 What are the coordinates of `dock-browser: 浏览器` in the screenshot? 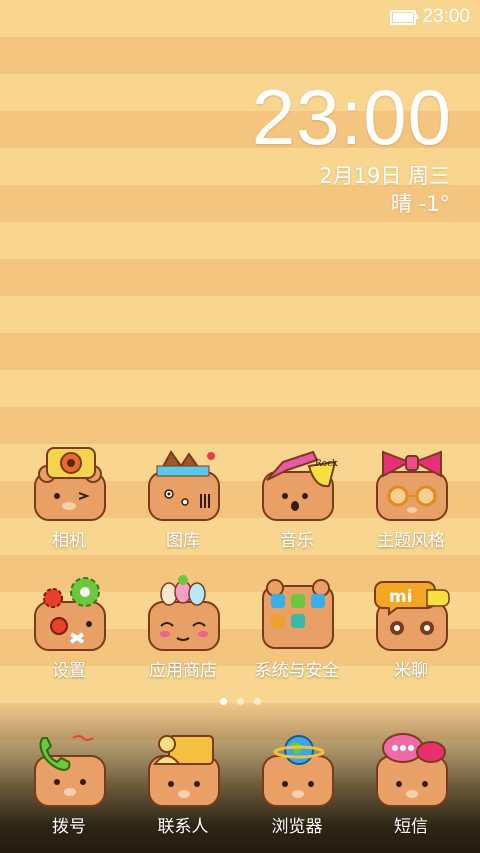 It's located at (297, 783).